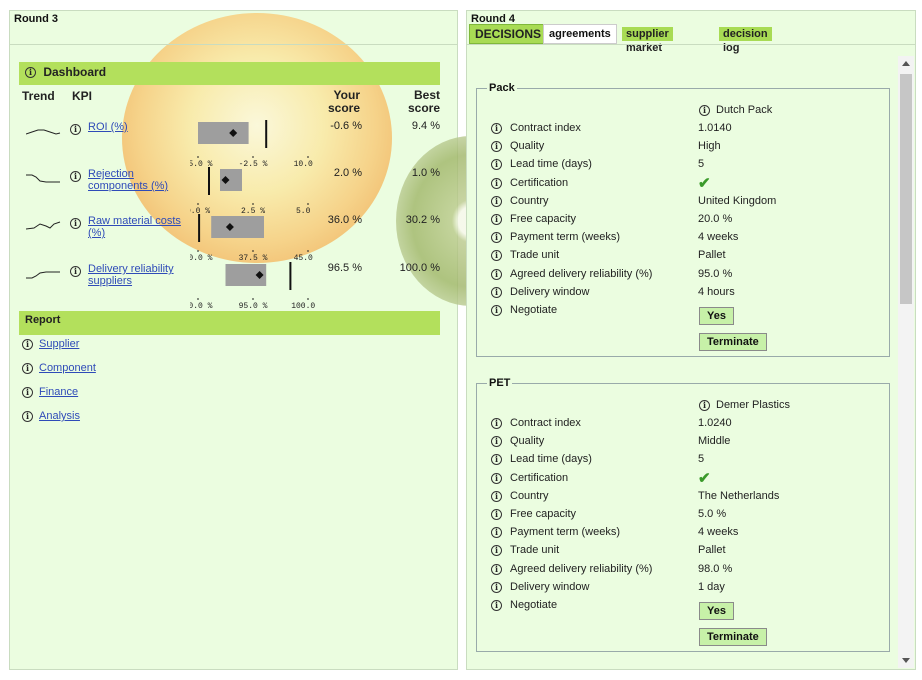  Describe the element at coordinates (906, 63) in the screenshot. I see `scroll-up-arrow-icon` at that location.